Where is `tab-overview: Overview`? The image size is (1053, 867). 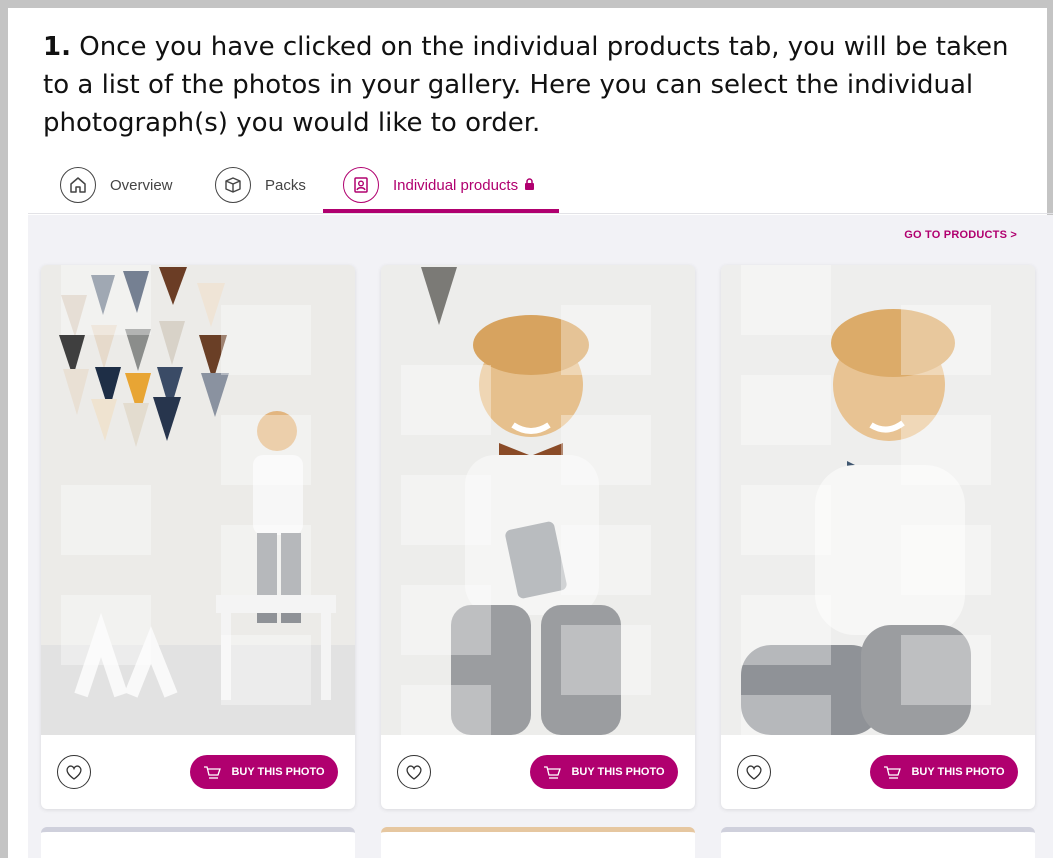 tab-overview: Overview is located at coordinates (116, 185).